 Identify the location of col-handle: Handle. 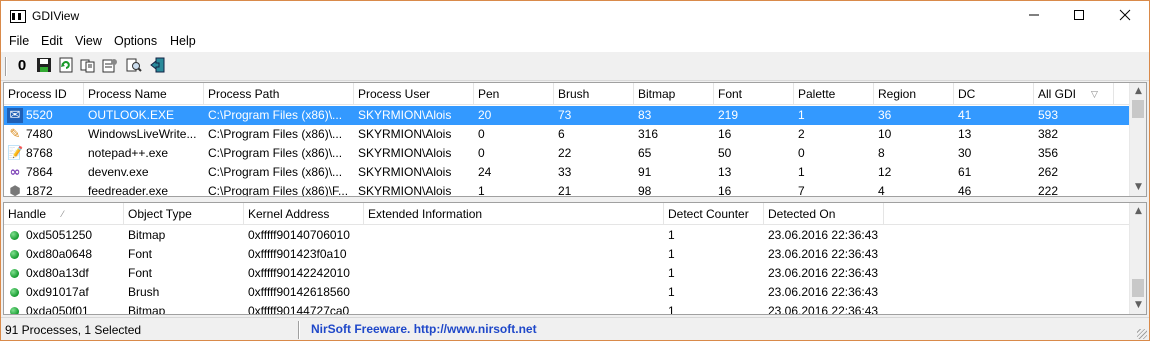
(64, 214).